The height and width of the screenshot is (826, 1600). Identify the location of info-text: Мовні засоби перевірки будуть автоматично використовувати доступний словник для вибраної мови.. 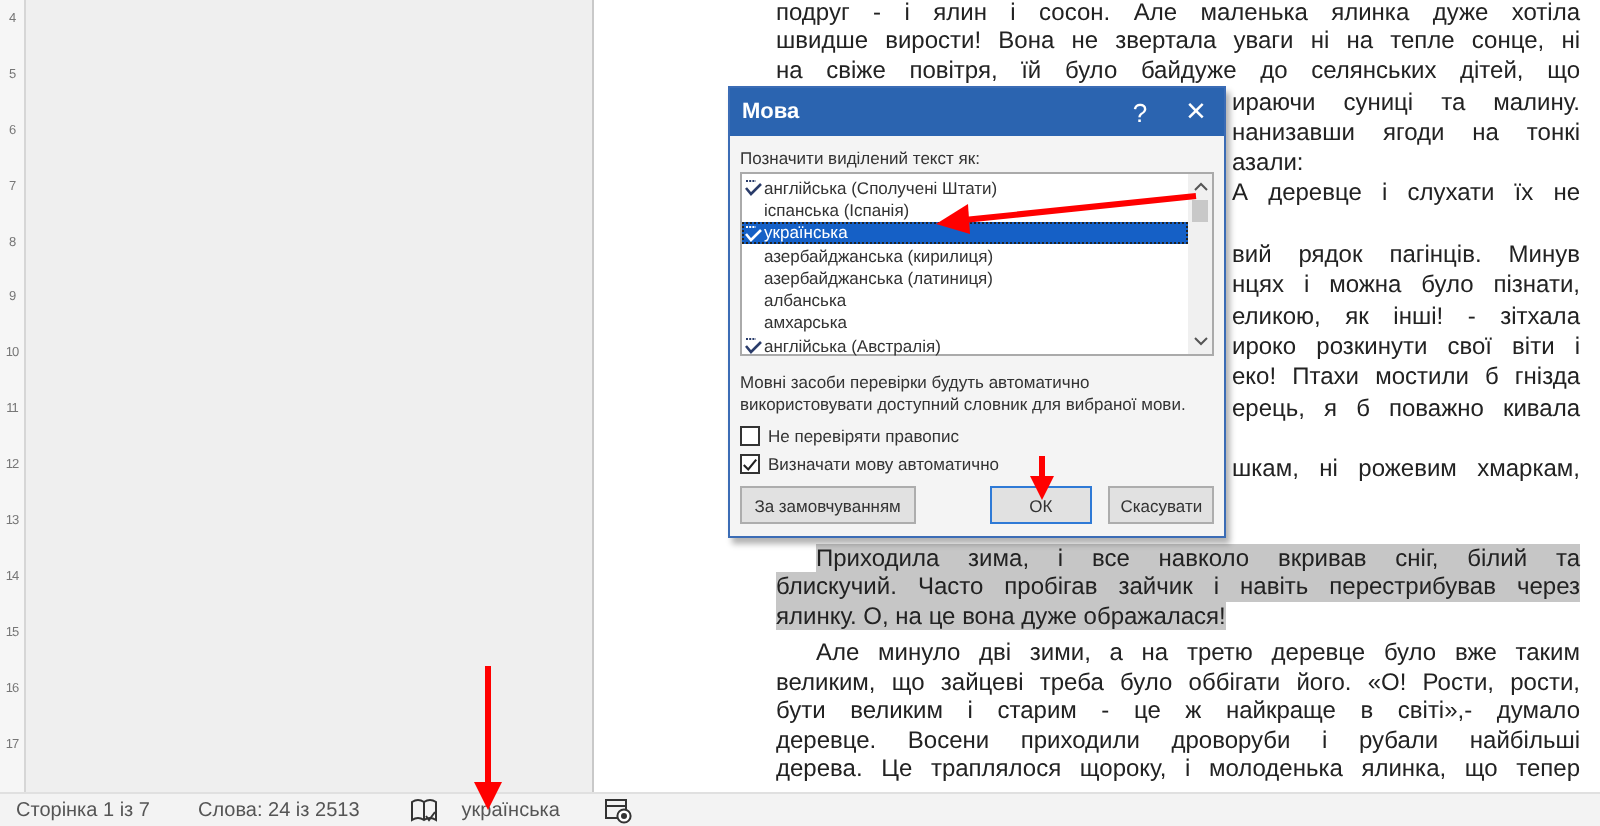
(964, 394).